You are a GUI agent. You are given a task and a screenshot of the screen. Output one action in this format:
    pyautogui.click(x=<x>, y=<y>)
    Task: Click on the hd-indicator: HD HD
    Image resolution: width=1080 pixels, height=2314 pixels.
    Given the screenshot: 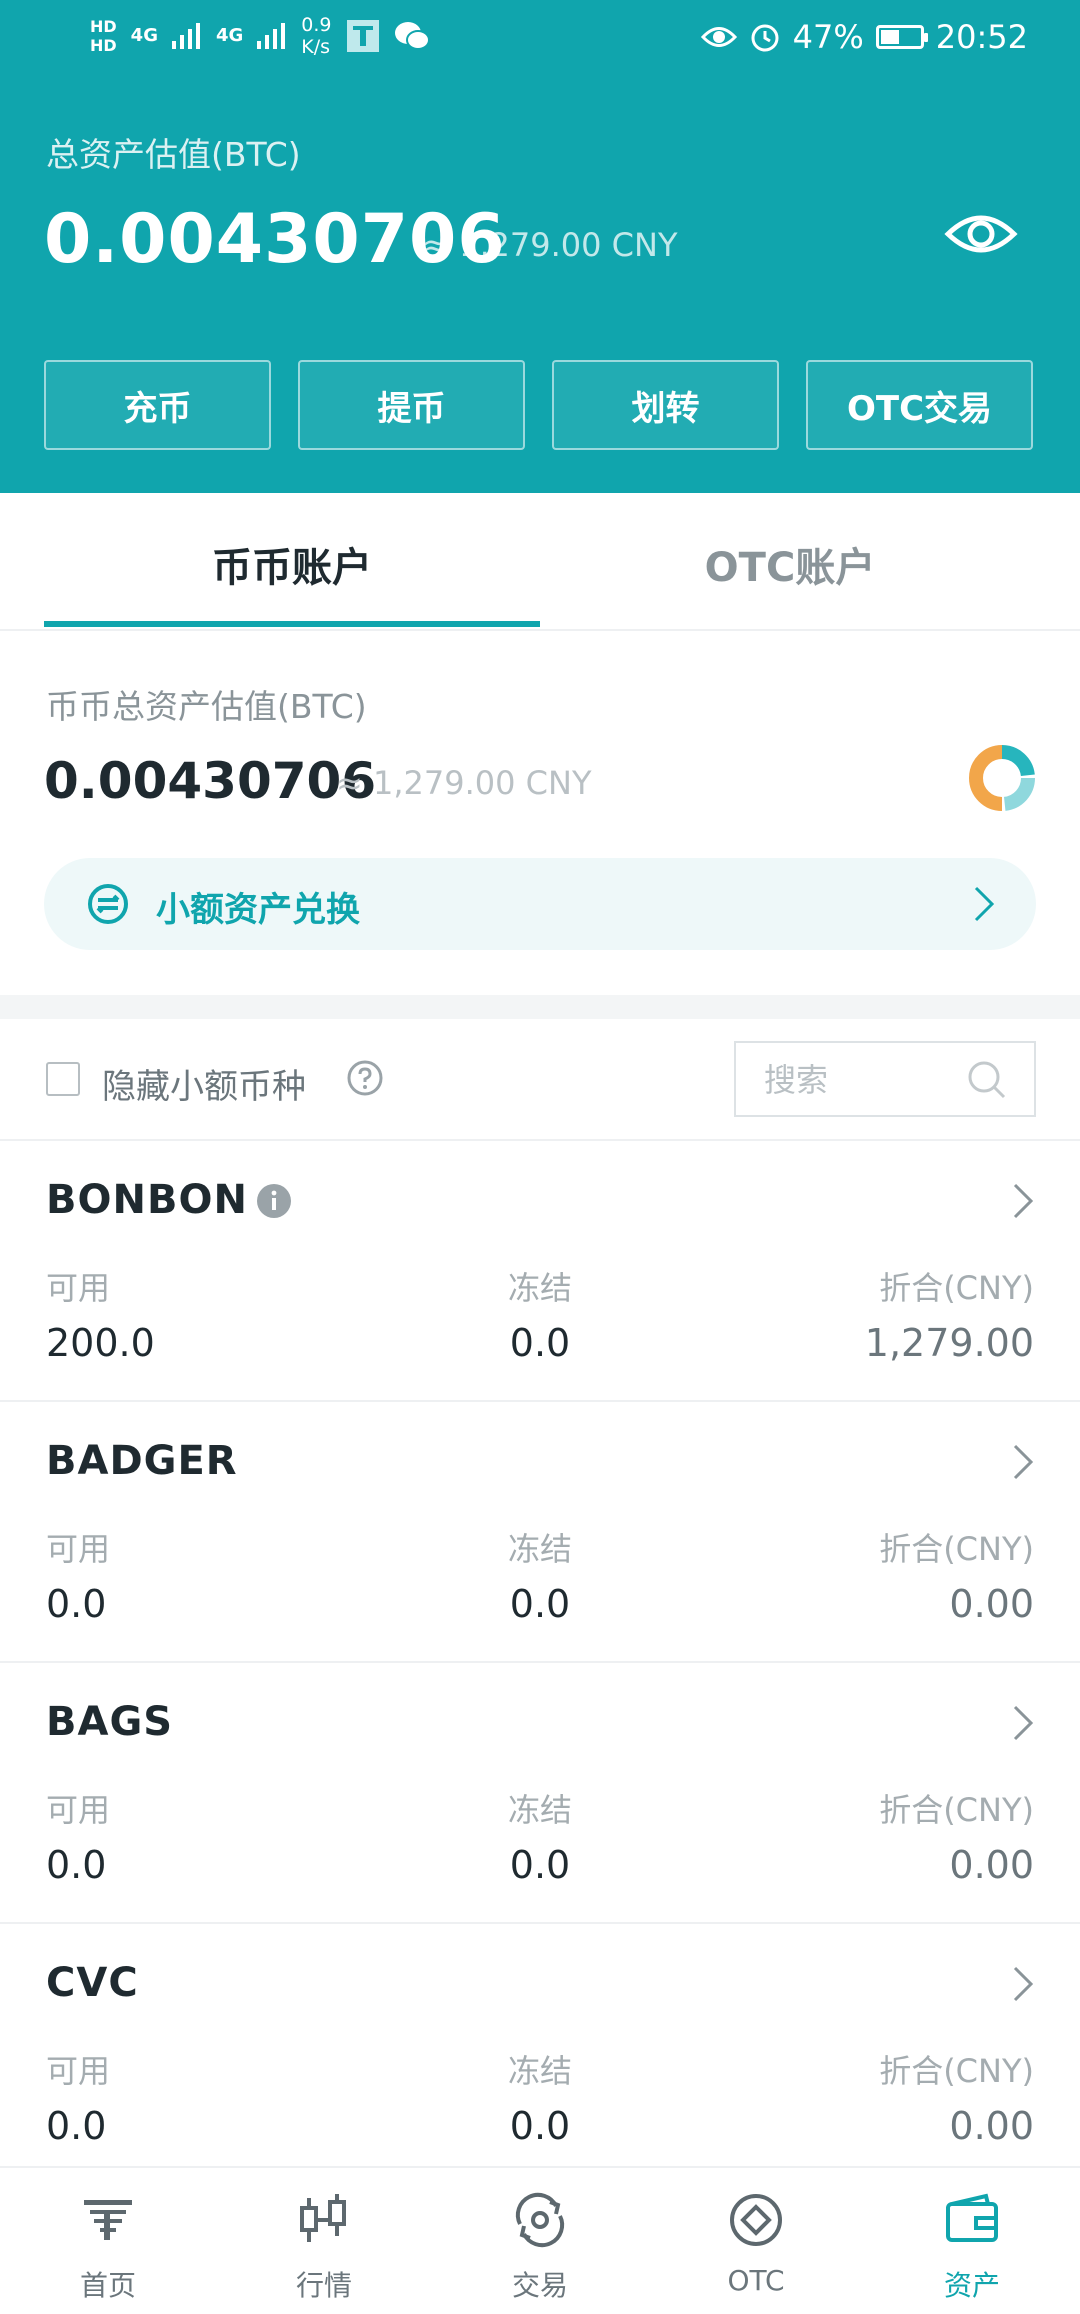 What is the action you would take?
    pyautogui.click(x=103, y=36)
    